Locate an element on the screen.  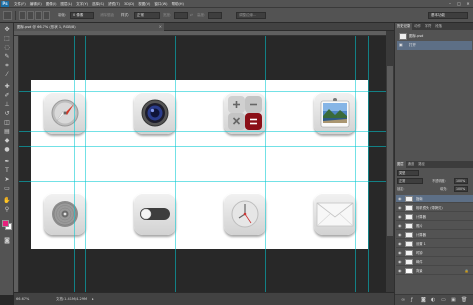
hand-tool-icon: ✋ is located at coordinates (7, 200).